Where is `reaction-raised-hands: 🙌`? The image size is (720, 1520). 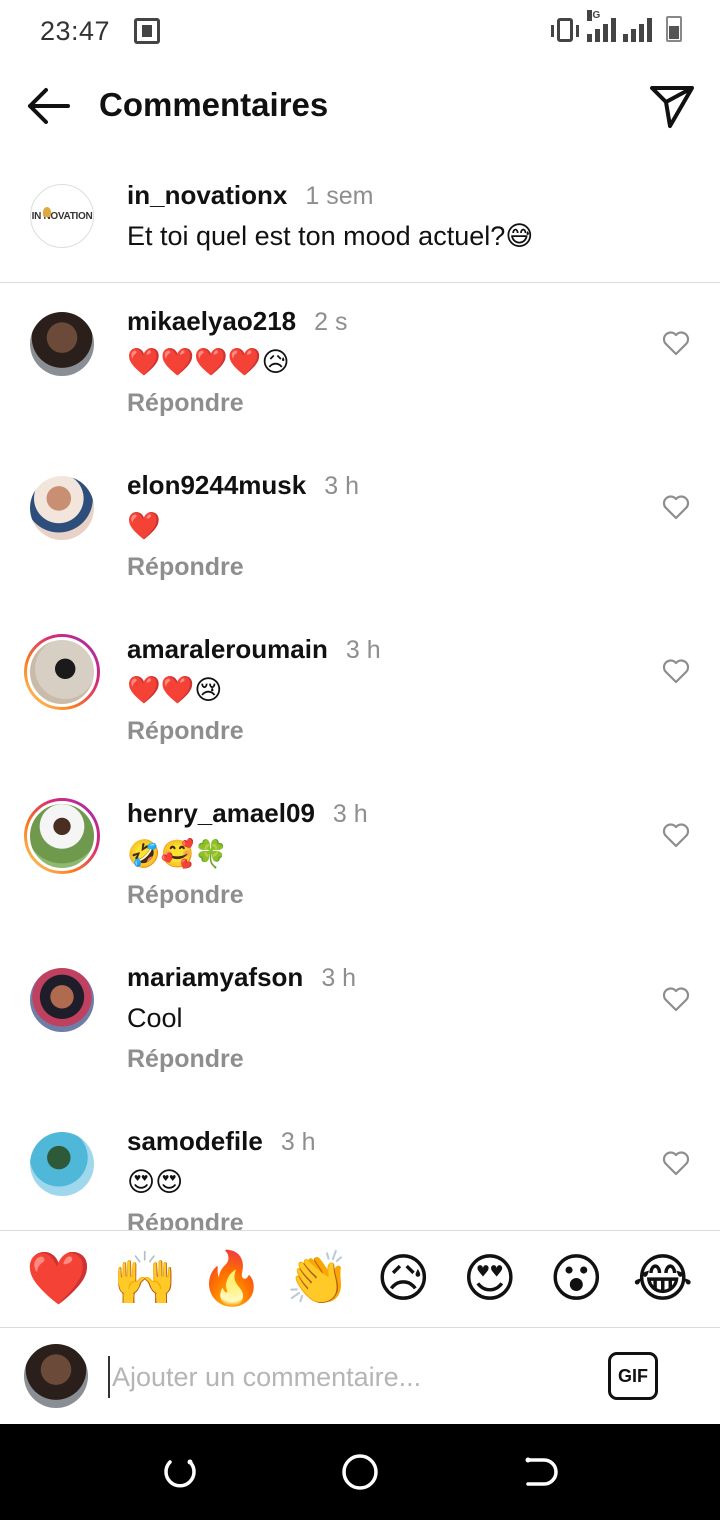 reaction-raised-hands: 🙌 is located at coordinates (145, 1279).